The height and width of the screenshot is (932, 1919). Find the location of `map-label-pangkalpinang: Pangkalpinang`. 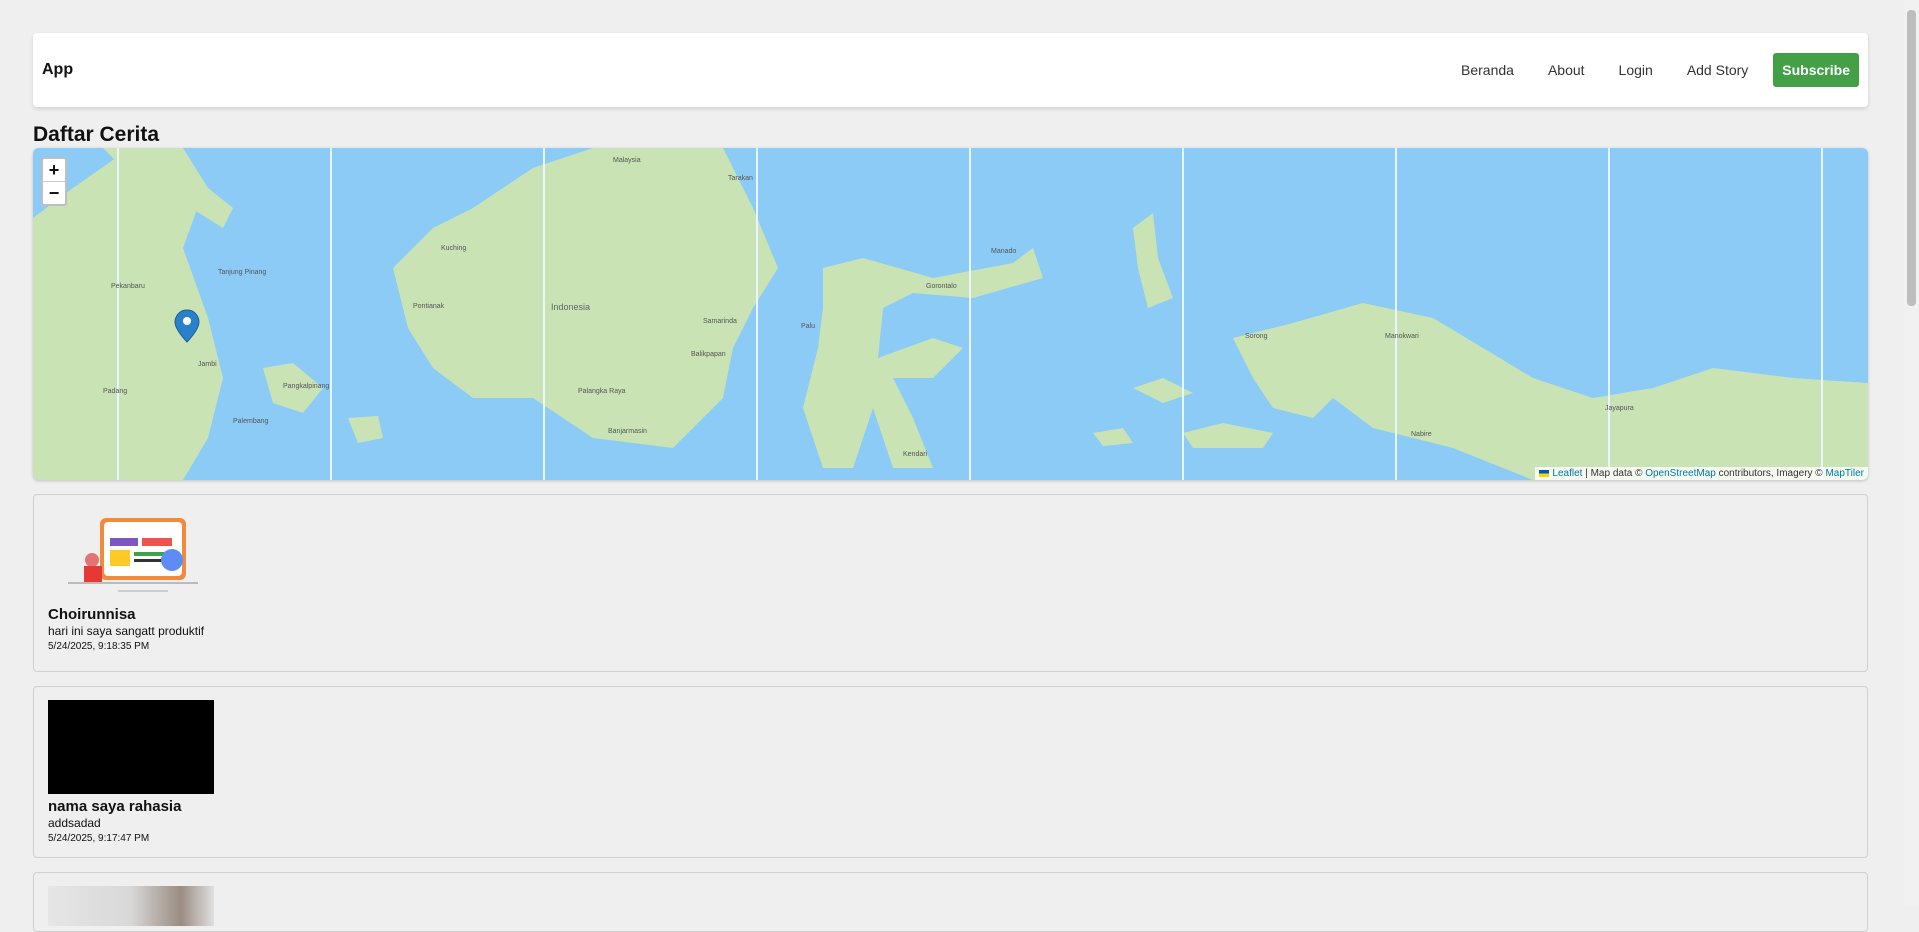

map-label-pangkalpinang: Pangkalpinang is located at coordinates (306, 386).